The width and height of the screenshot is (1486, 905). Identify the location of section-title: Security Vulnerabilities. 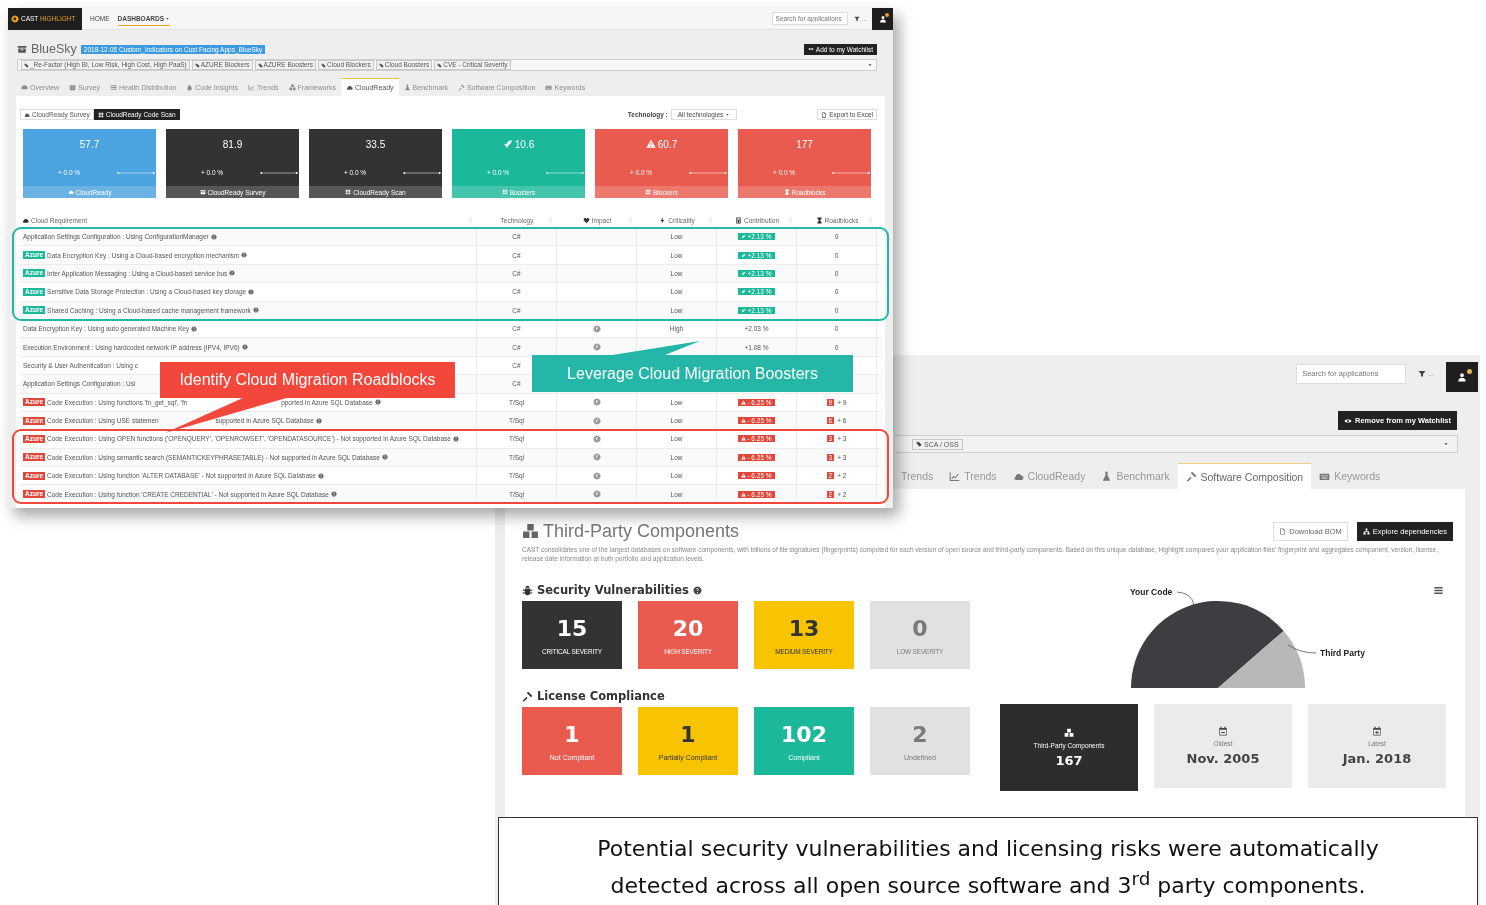
(613, 590).